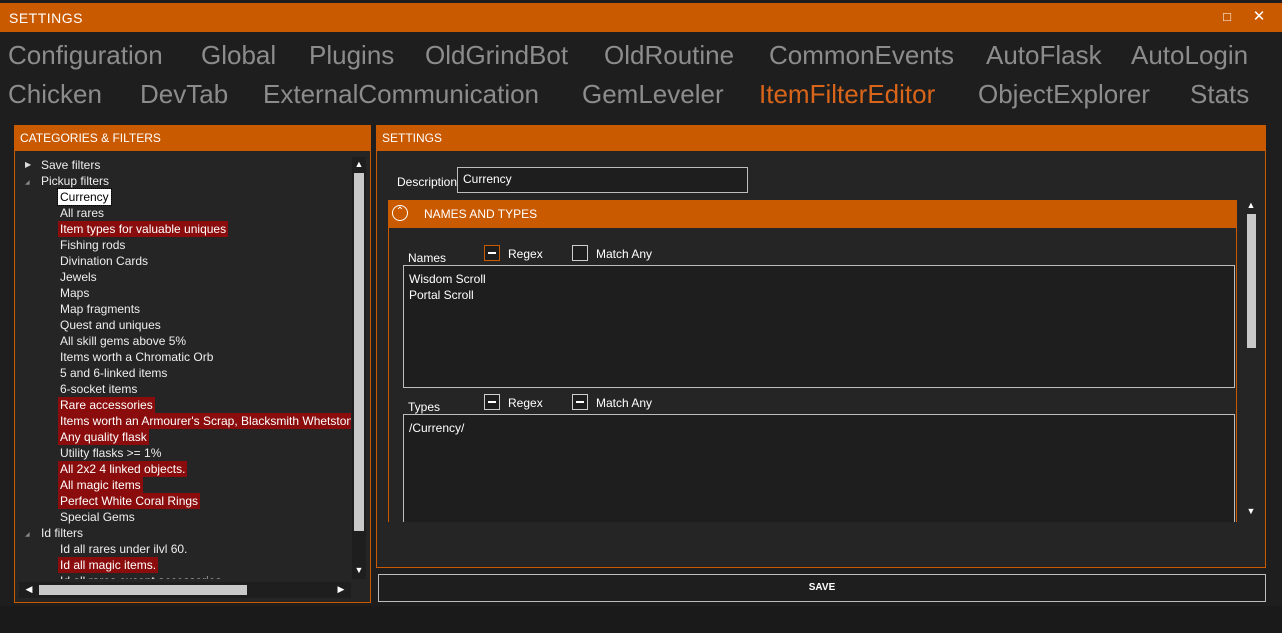  What do you see at coordinates (1064, 94) in the screenshot?
I see `tab-objectexplorer: ObjectExplorer` at bounding box center [1064, 94].